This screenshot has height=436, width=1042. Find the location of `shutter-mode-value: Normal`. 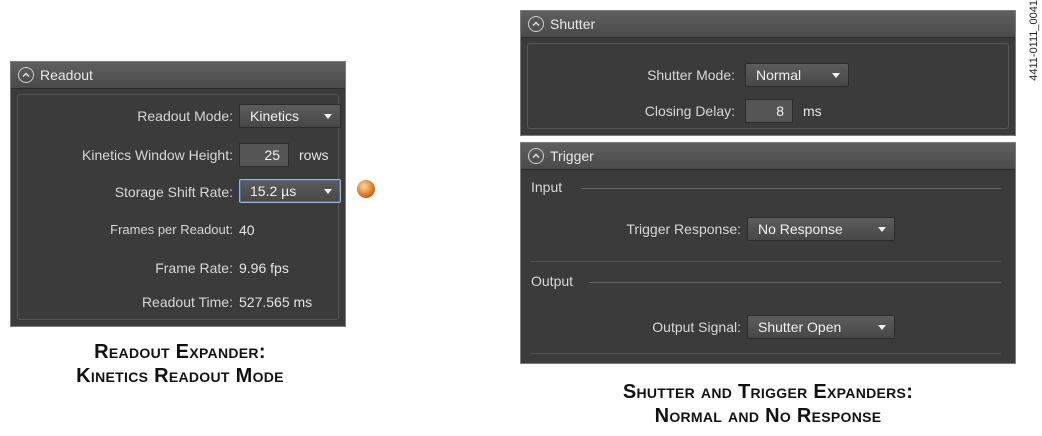

shutter-mode-value: Normal is located at coordinates (779, 75).